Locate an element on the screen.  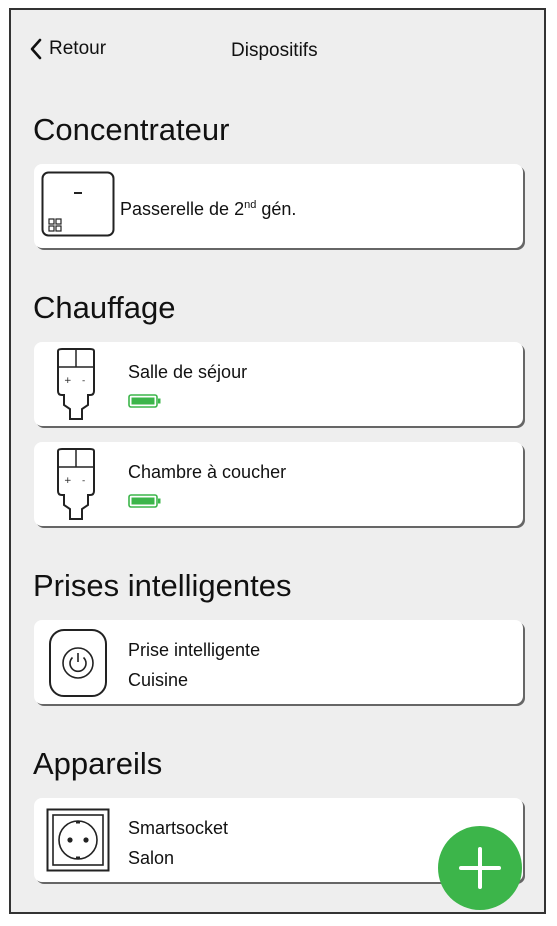
smart-plug-icon is located at coordinates (78, 665).